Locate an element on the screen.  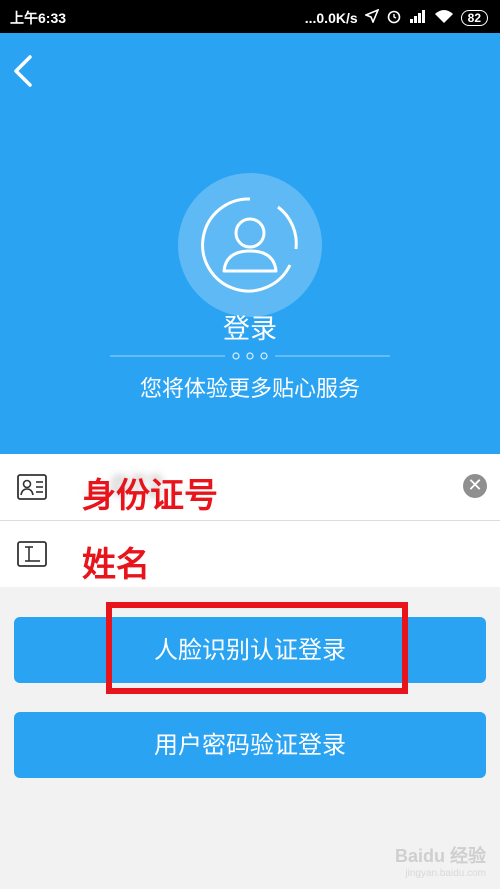
watermark-brand: Baidu 经验 is located at coordinates (440, 856).